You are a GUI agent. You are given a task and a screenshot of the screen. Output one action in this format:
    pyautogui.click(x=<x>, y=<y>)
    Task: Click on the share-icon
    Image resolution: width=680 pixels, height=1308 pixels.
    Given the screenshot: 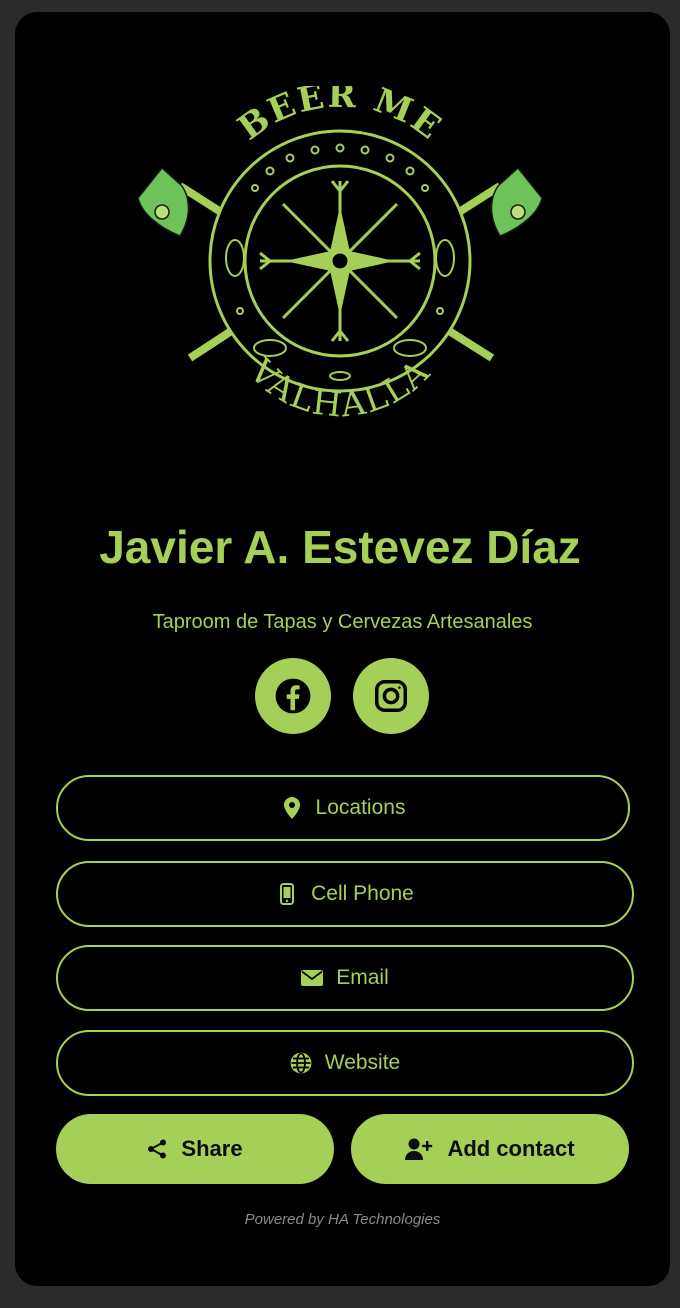 What is the action you would take?
    pyautogui.click(x=157, y=1149)
    